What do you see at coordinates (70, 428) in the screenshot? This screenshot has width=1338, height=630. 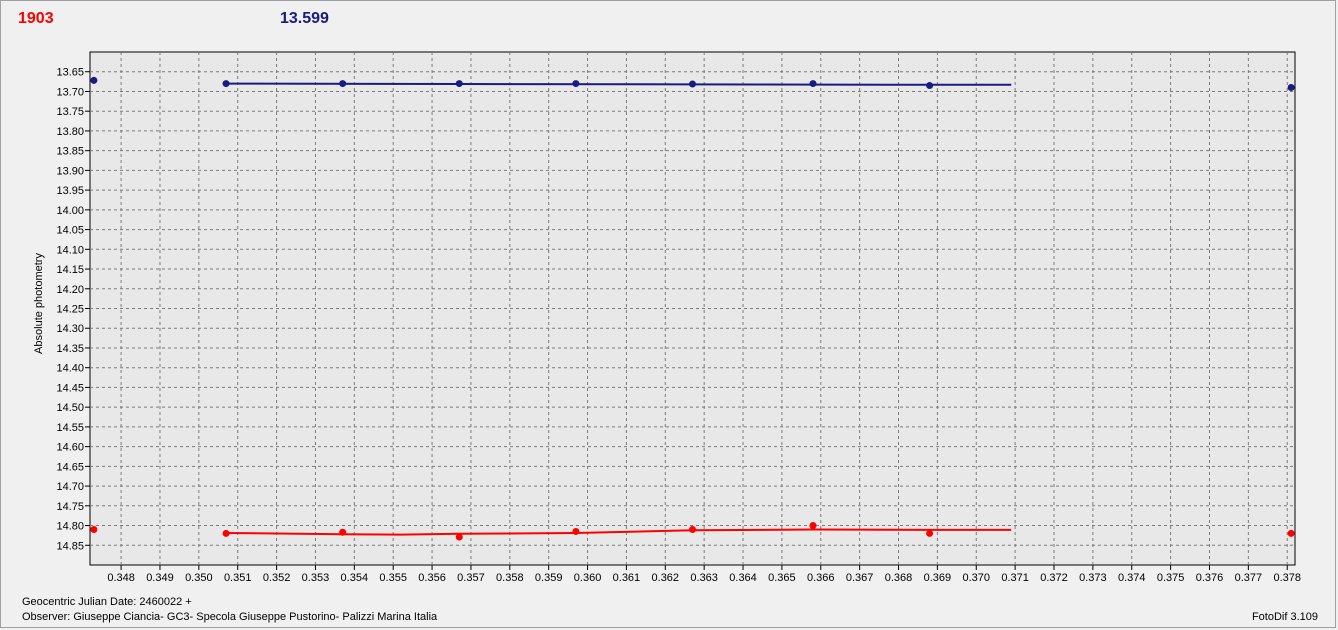 I see `y-tick-label: 14.55` at bounding box center [70, 428].